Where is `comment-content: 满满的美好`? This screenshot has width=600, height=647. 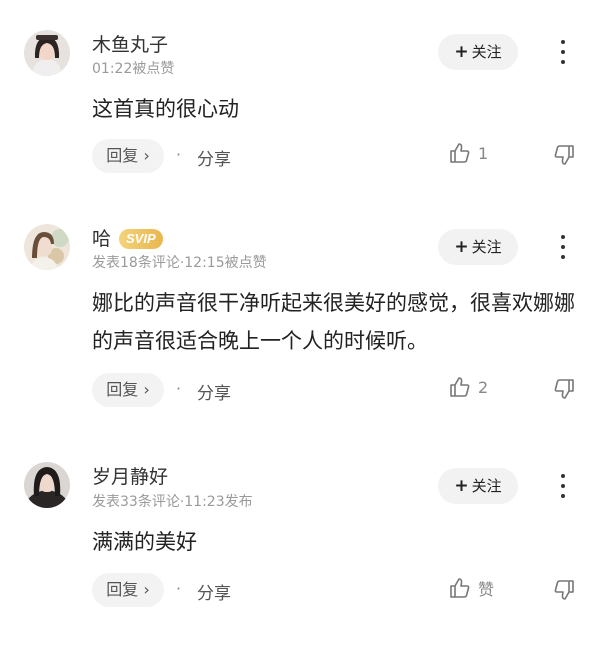
comment-content: 满满的美好 is located at coordinates (144, 542).